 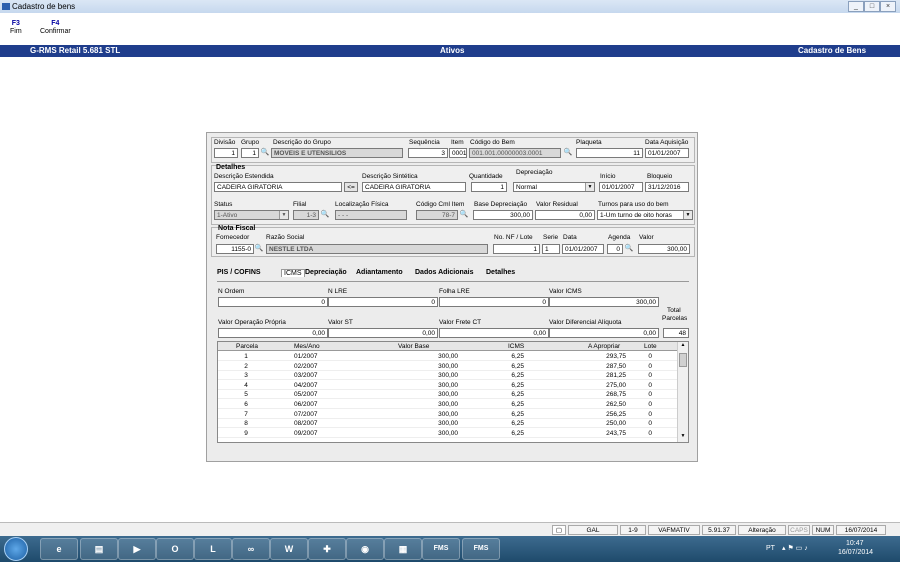 I want to click on item-field: 0001, so click(x=458, y=153).